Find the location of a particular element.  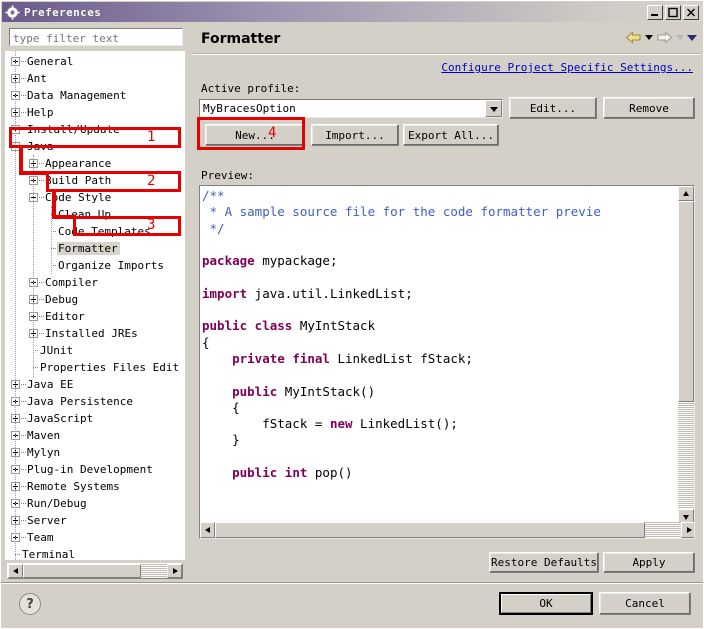

maximize-button is located at coordinates (673, 12).